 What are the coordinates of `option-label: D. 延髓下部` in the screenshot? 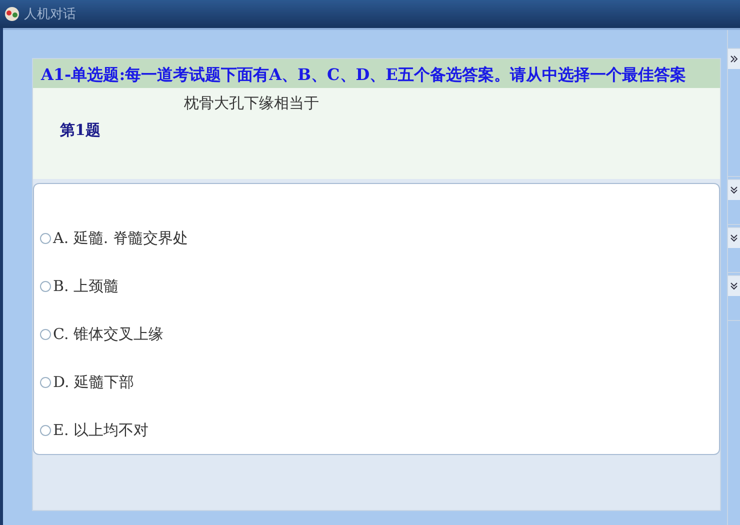 It's located at (93, 382).